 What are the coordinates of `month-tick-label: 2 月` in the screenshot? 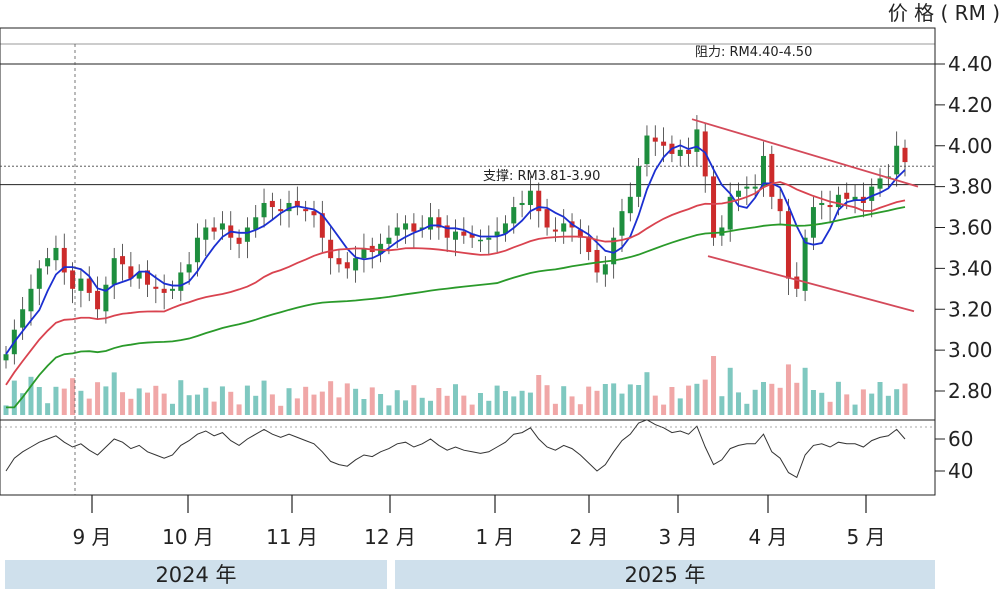 It's located at (588, 537).